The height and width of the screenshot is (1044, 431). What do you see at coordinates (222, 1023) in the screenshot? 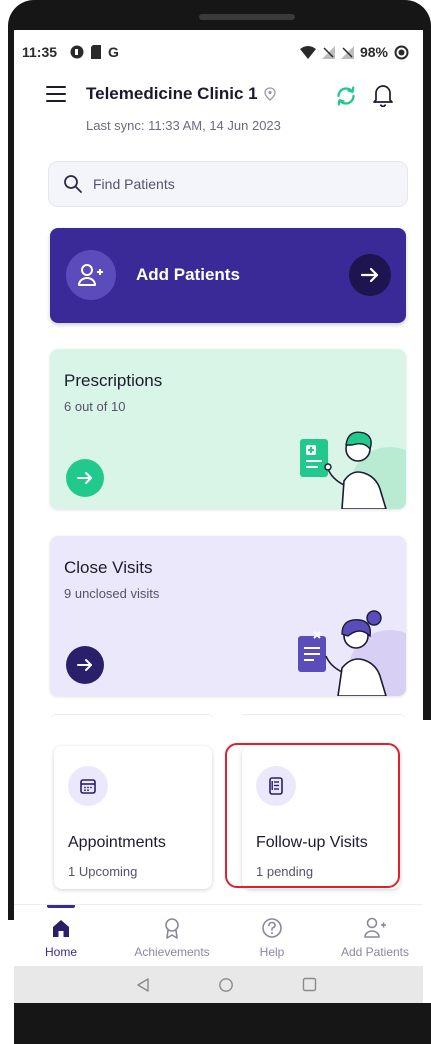
I see `phone-bezel-bottom` at bounding box center [222, 1023].